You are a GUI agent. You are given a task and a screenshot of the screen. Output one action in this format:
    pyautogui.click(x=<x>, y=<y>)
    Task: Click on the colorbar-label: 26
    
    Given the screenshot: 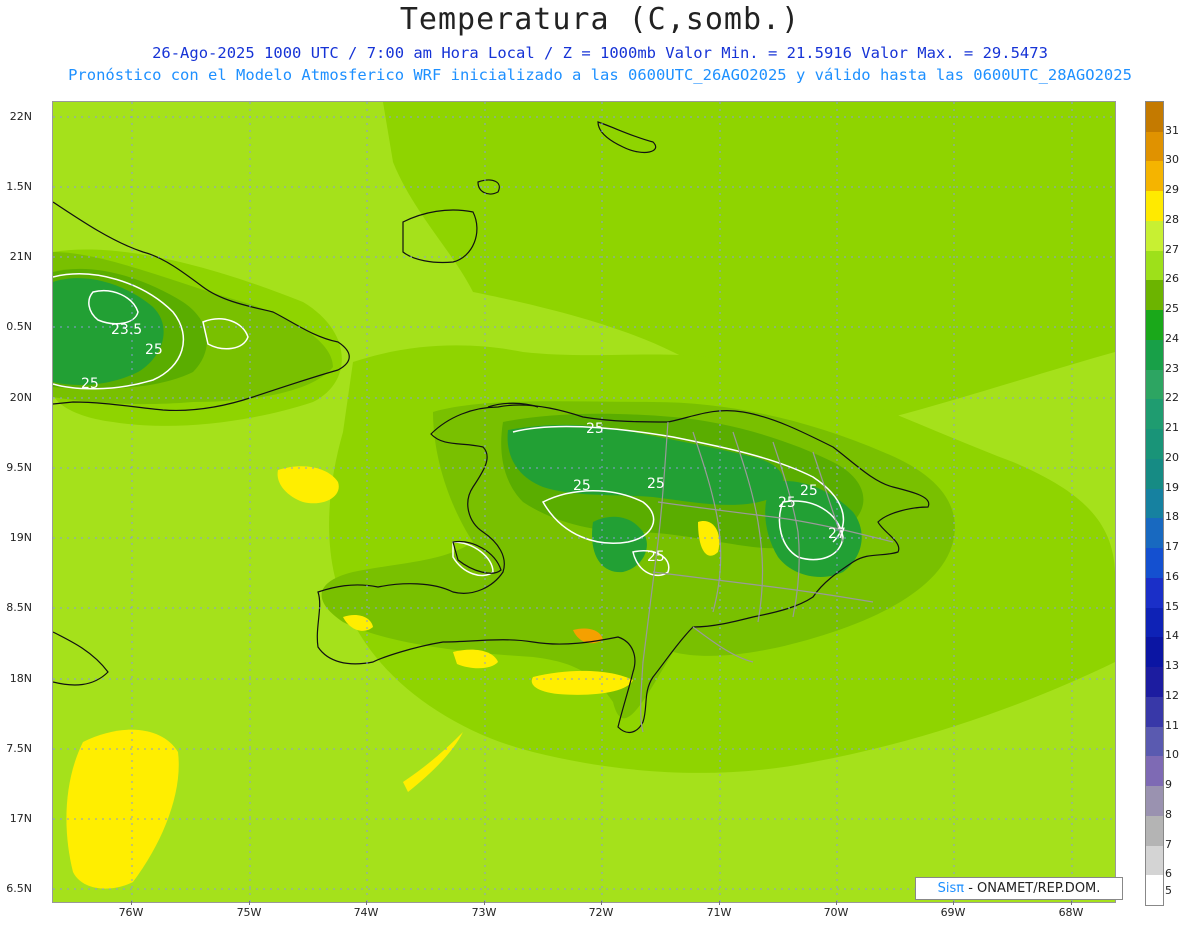 What is the action you would take?
    pyautogui.click(x=1172, y=279)
    